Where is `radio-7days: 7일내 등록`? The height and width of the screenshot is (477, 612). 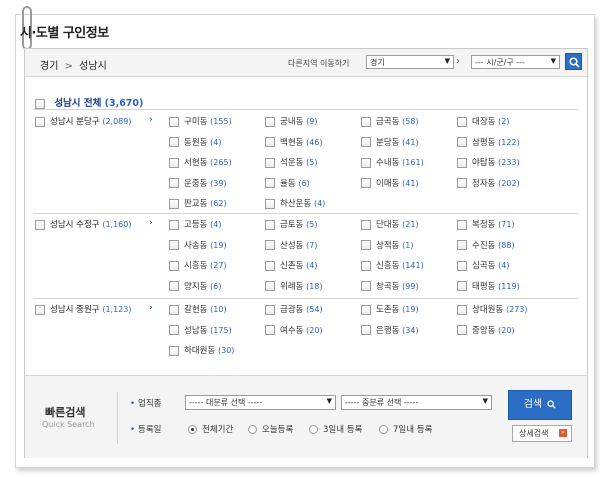 radio-7days: 7일내 등록 is located at coordinates (405, 429).